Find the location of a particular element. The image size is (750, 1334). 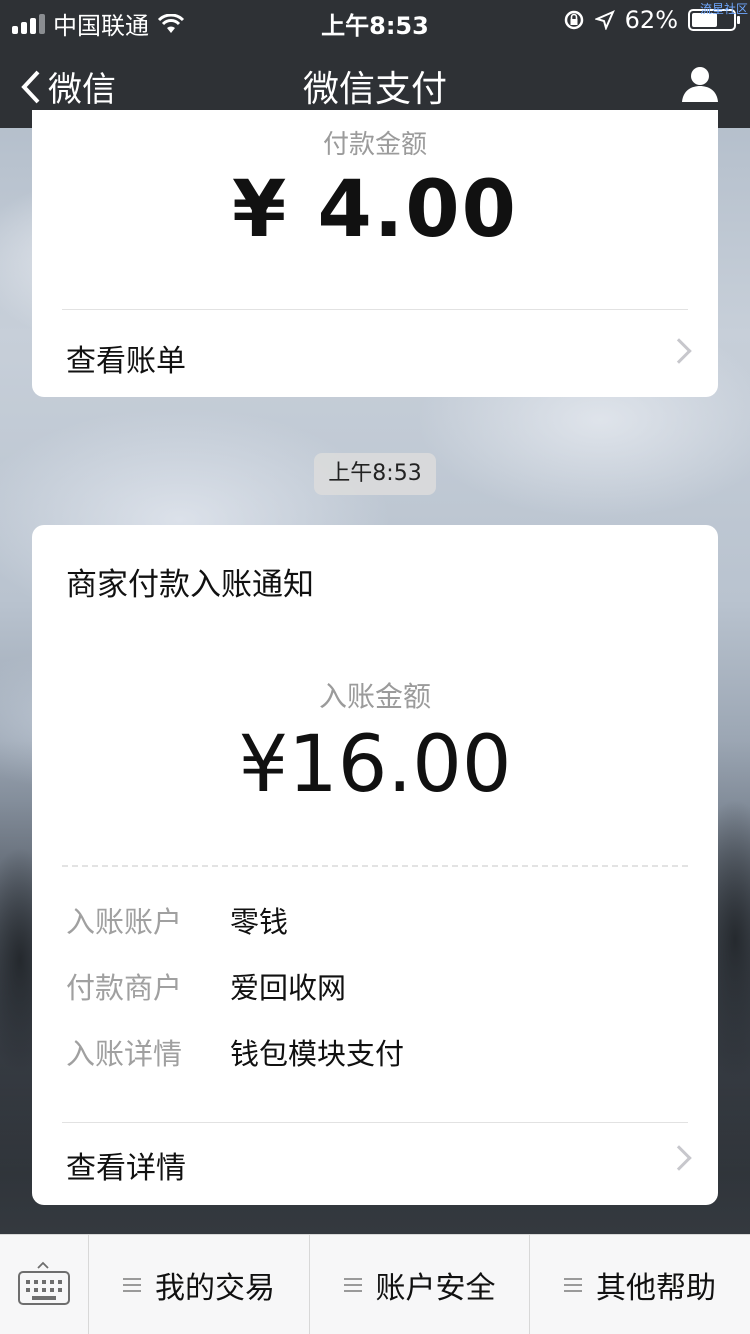

menu-account-security: 账户安全 is located at coordinates (420, 1284).